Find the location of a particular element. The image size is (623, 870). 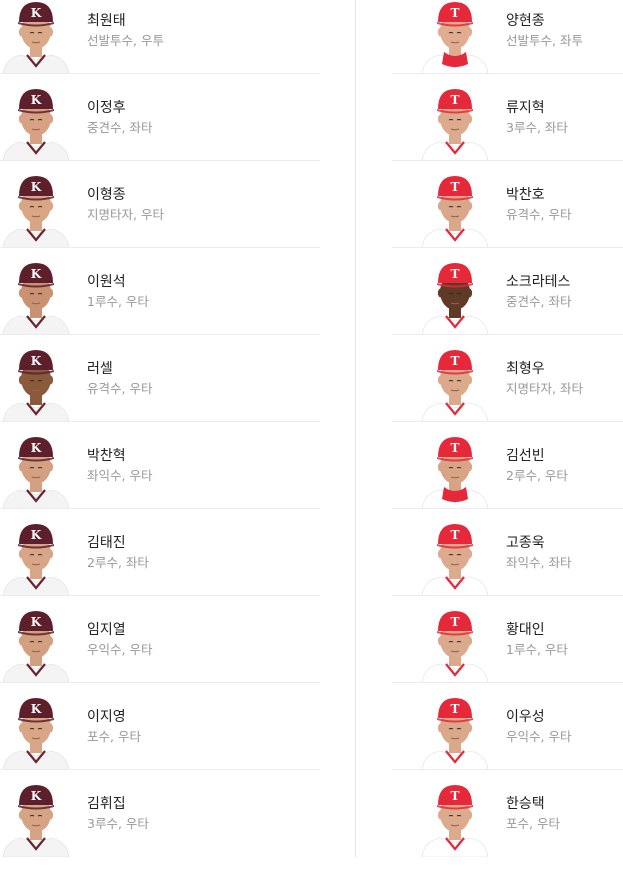

player-row: T 류지혁 3루수, 좌타 is located at coordinates (507, 130).